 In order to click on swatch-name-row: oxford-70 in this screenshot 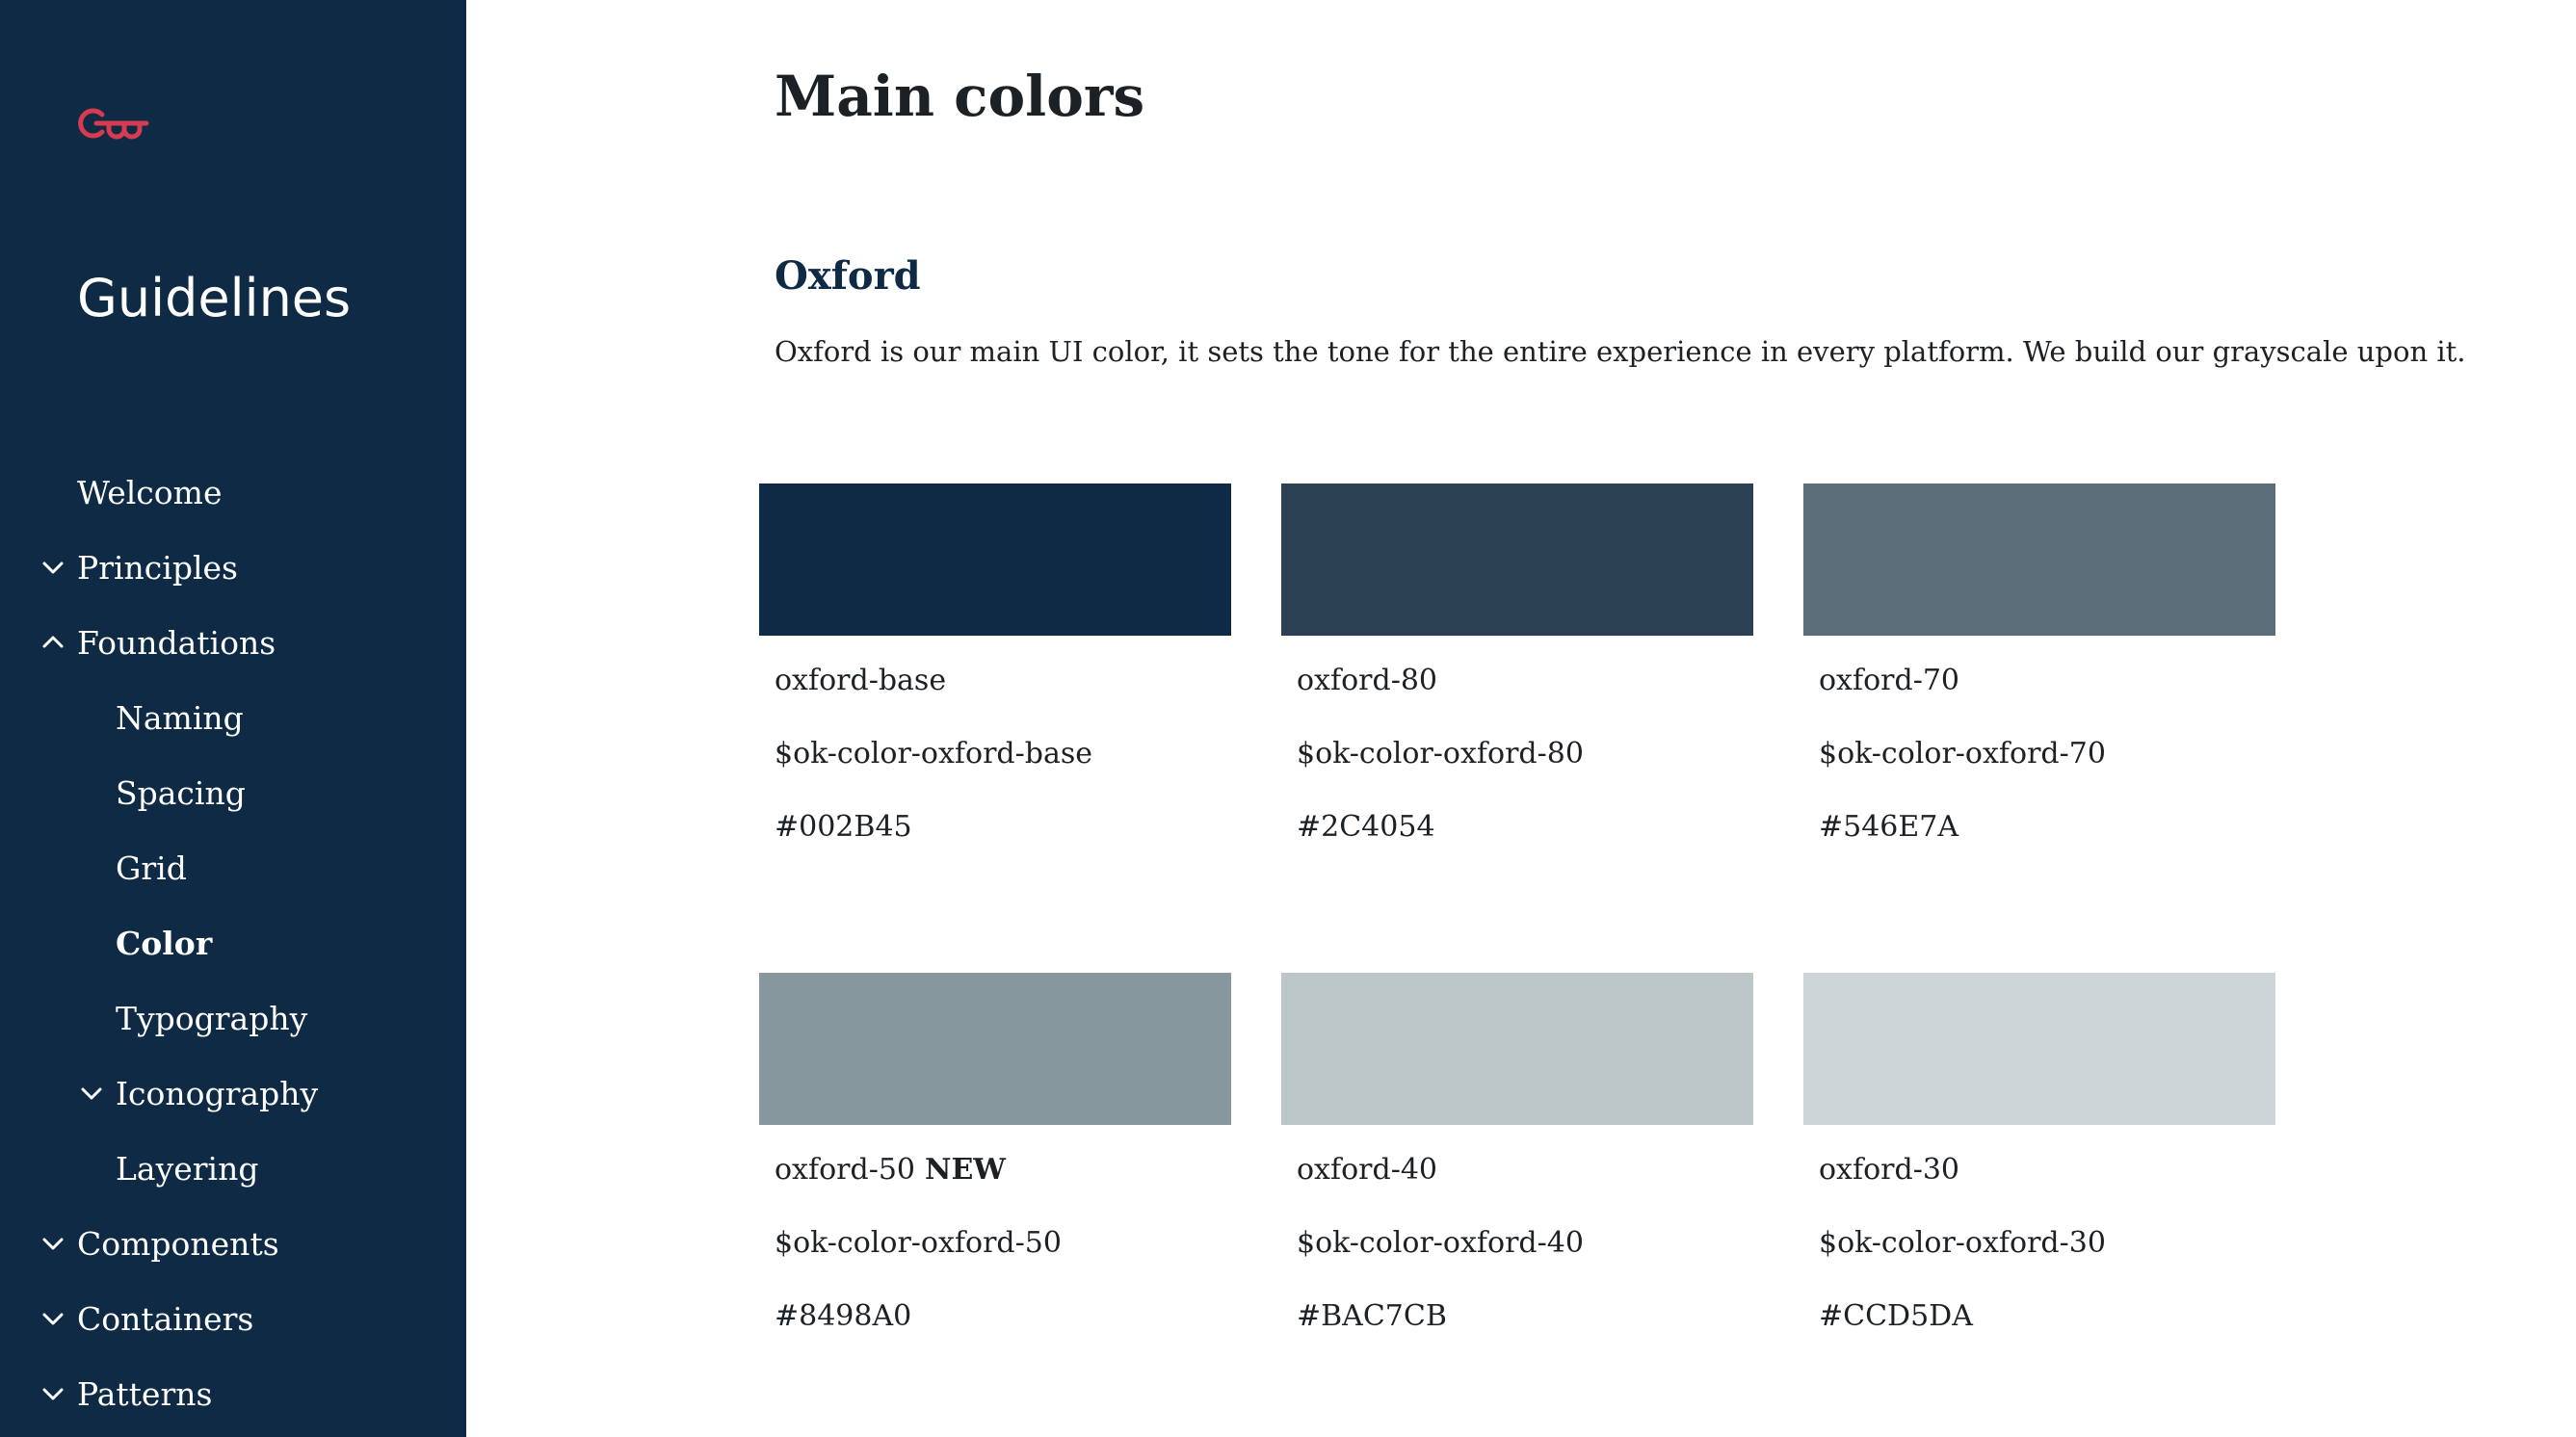, I will do `click(2047, 681)`.